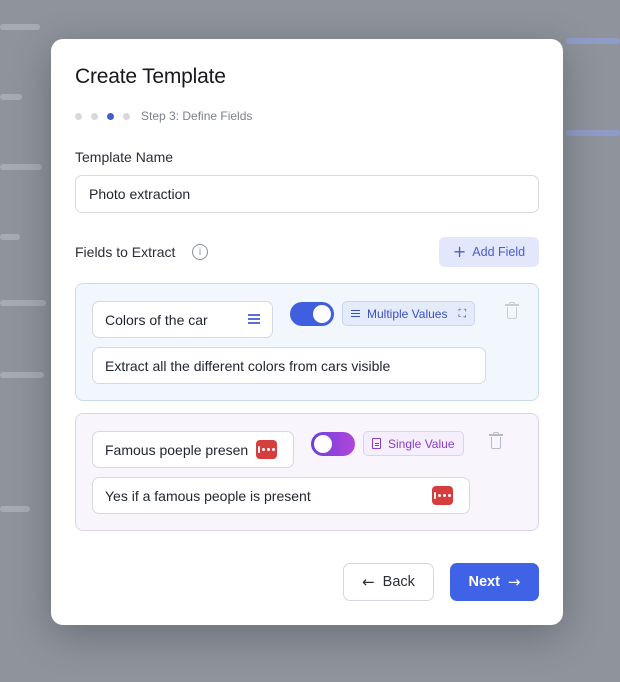  Describe the element at coordinates (124, 157) in the screenshot. I see `template-name-label: Template Name` at that location.